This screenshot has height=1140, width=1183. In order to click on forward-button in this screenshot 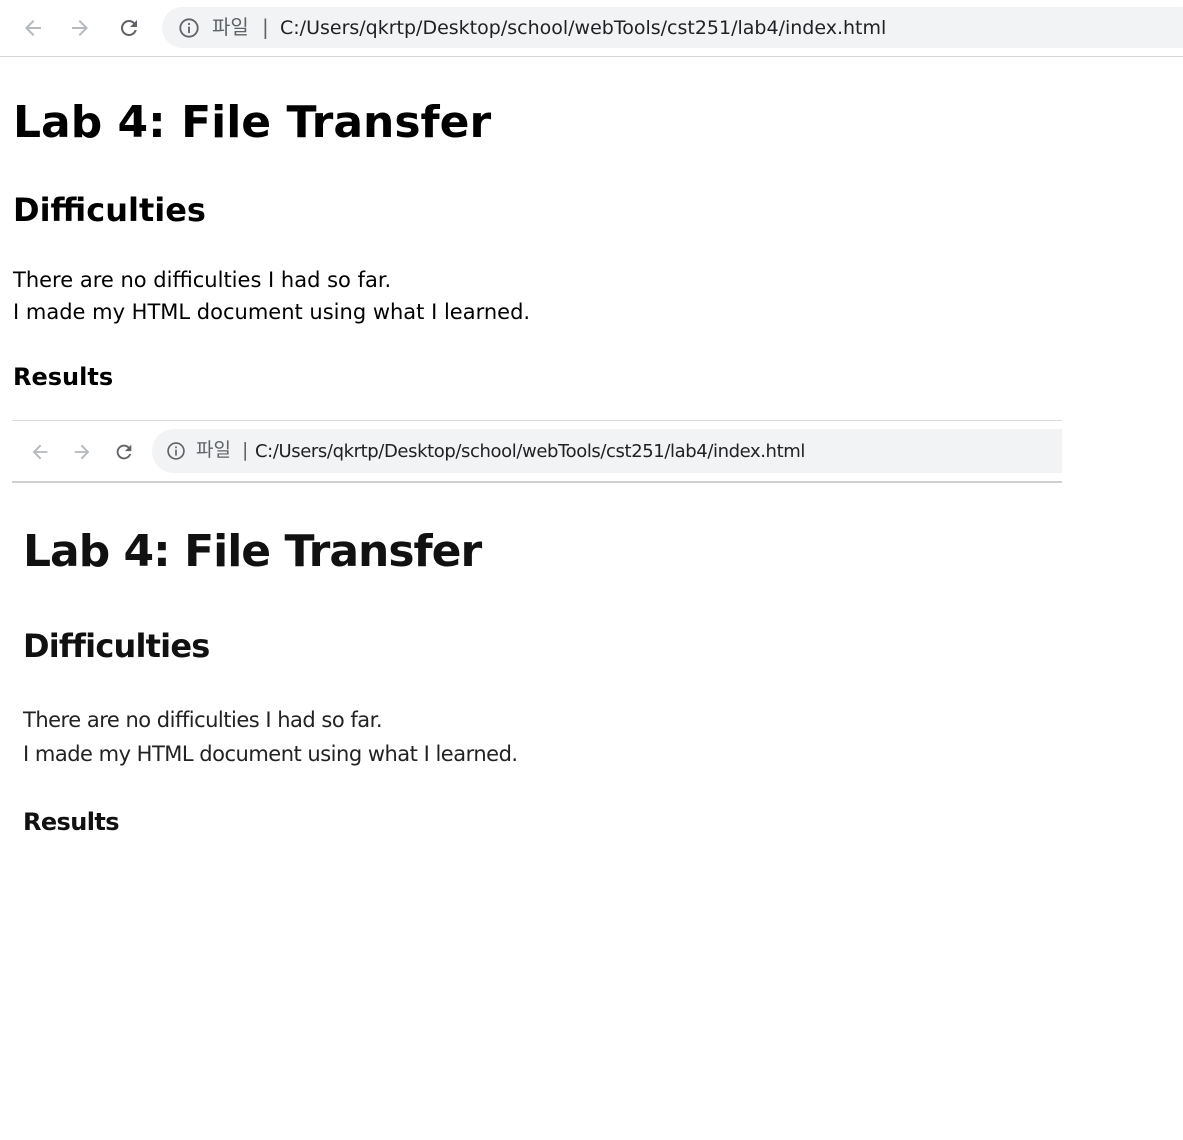, I will do `click(80, 28)`.